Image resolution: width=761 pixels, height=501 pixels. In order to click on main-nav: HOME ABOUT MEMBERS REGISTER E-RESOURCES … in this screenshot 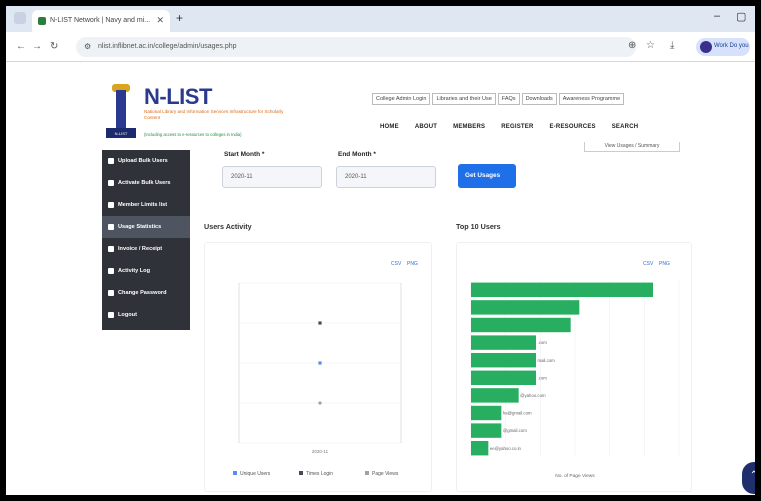, I will do `click(517, 127)`.